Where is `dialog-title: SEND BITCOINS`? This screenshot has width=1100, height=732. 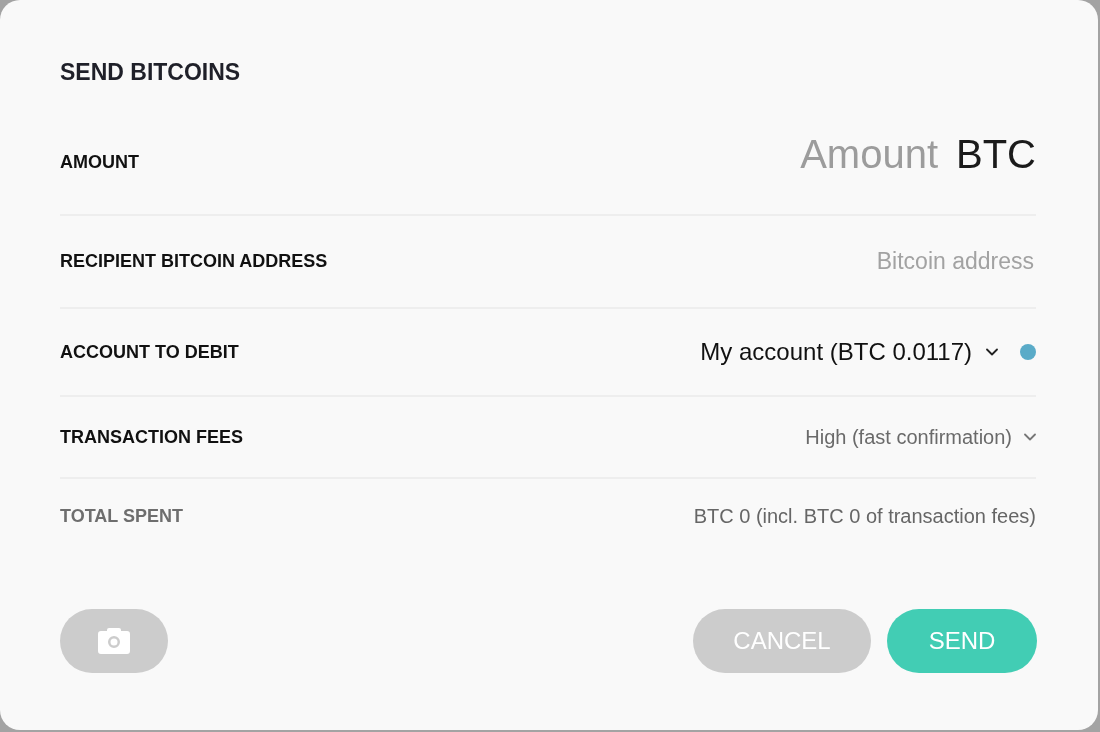
dialog-title: SEND BITCOINS is located at coordinates (150, 72).